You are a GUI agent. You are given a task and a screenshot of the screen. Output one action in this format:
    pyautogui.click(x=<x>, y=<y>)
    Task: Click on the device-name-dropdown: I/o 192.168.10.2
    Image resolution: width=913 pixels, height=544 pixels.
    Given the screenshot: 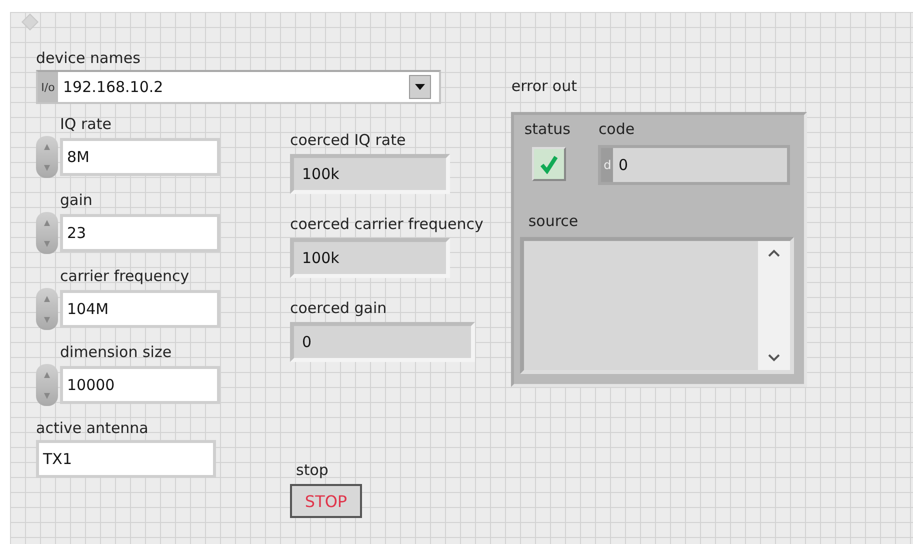 What is the action you would take?
    pyautogui.click(x=238, y=87)
    